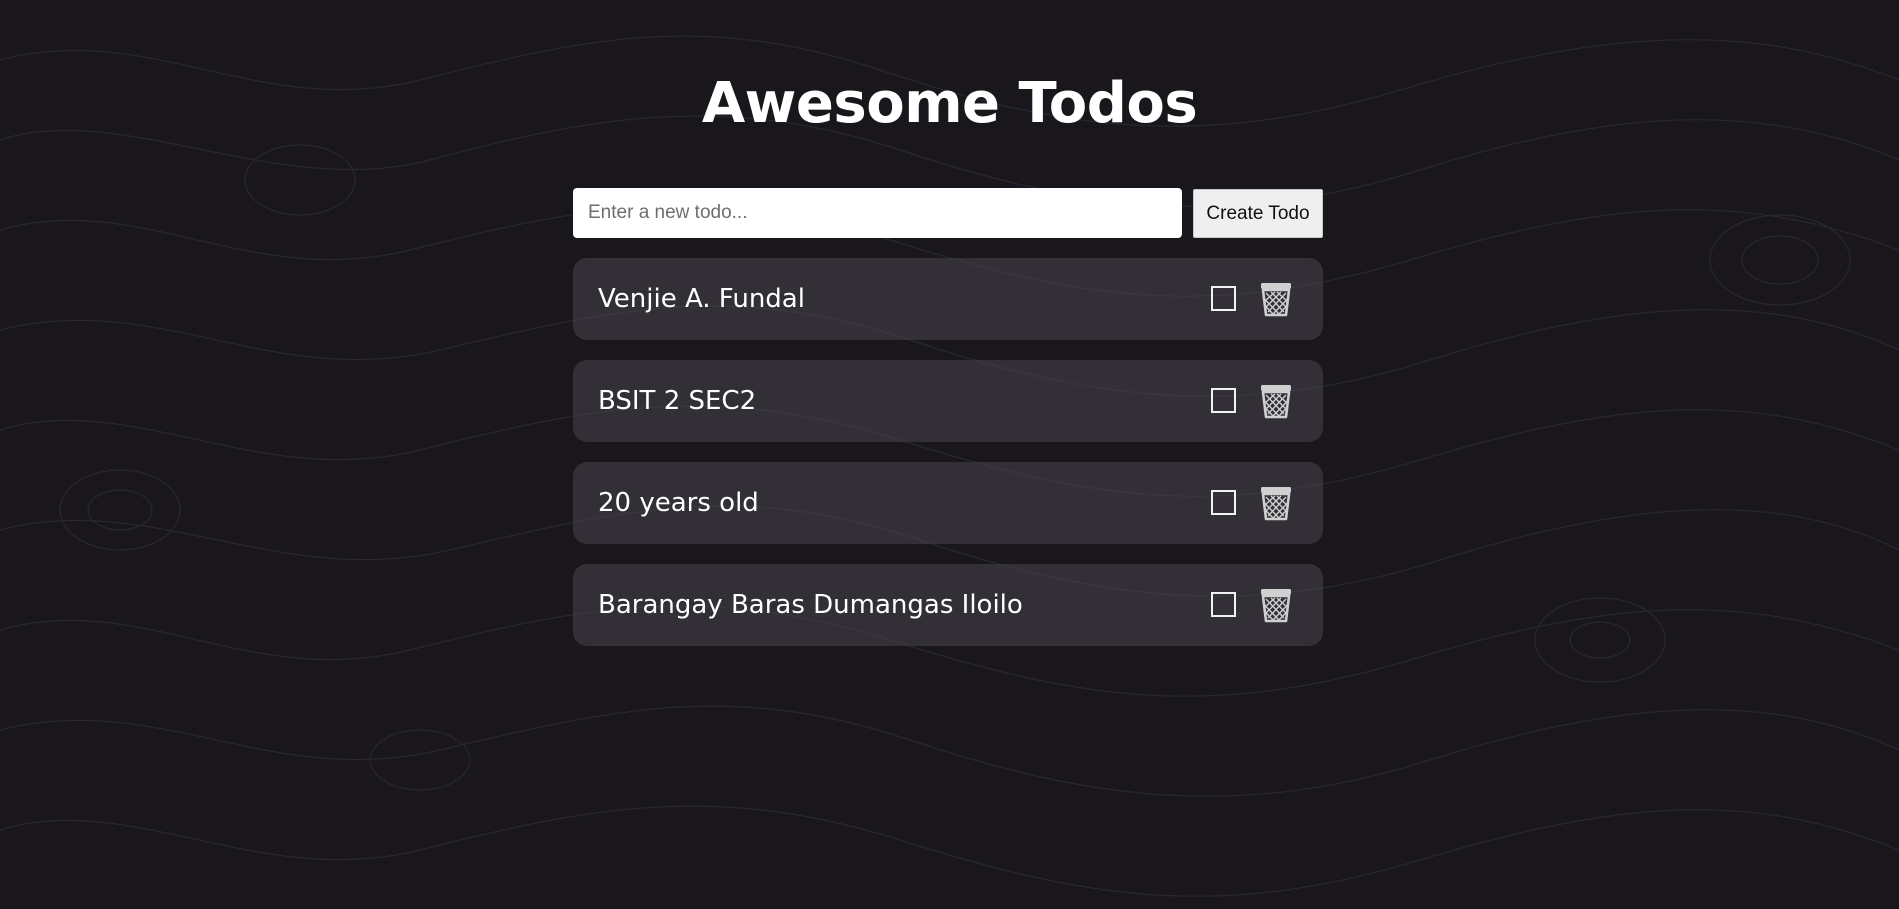  What do you see at coordinates (701, 299) in the screenshot?
I see `todo-text: Venjie A. Fundal` at bounding box center [701, 299].